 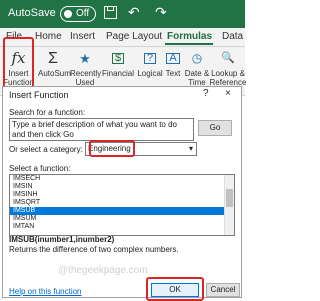 What do you see at coordinates (46, 149) in the screenshot?
I see `category-label: Or select a category:` at bounding box center [46, 149].